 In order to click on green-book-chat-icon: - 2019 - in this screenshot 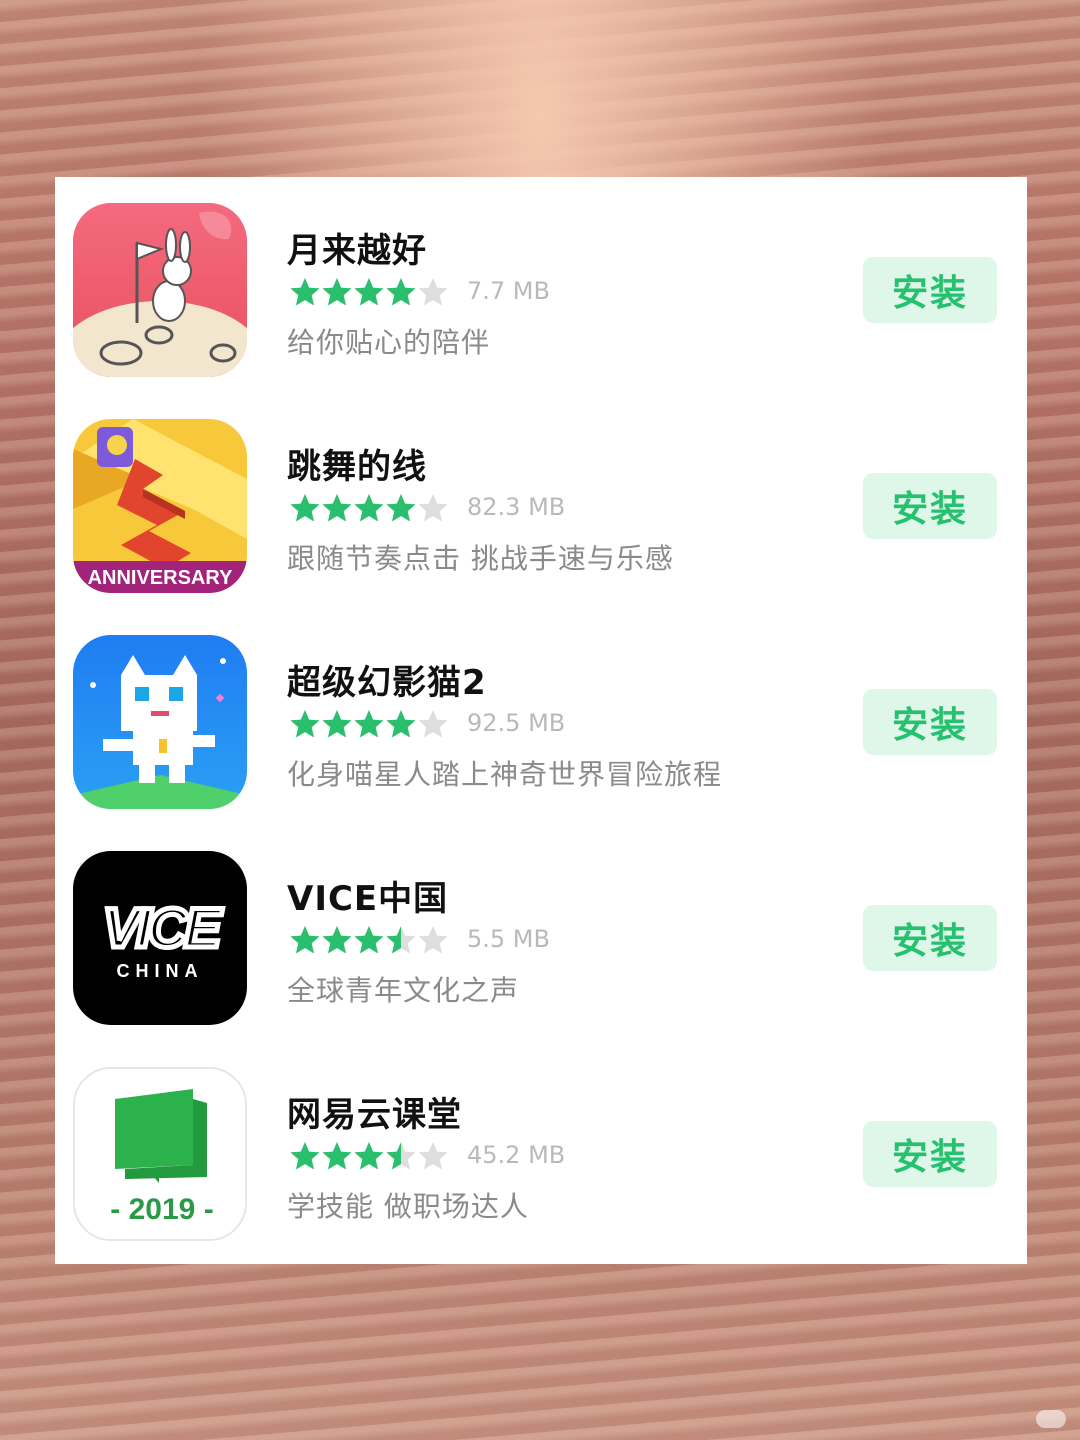, I will do `click(160, 1154)`.